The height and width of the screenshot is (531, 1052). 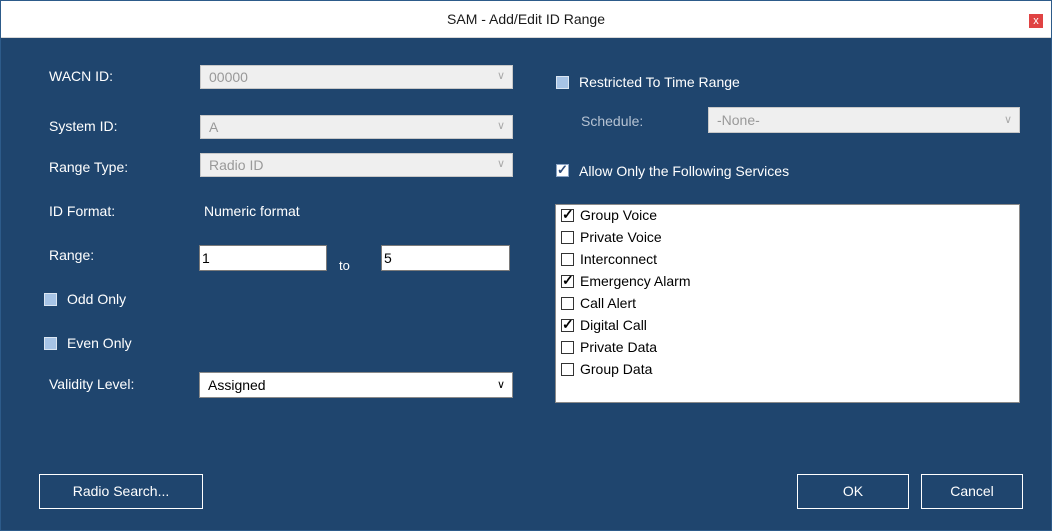 What do you see at coordinates (616, 369) in the screenshot?
I see `service-label: Group Data` at bounding box center [616, 369].